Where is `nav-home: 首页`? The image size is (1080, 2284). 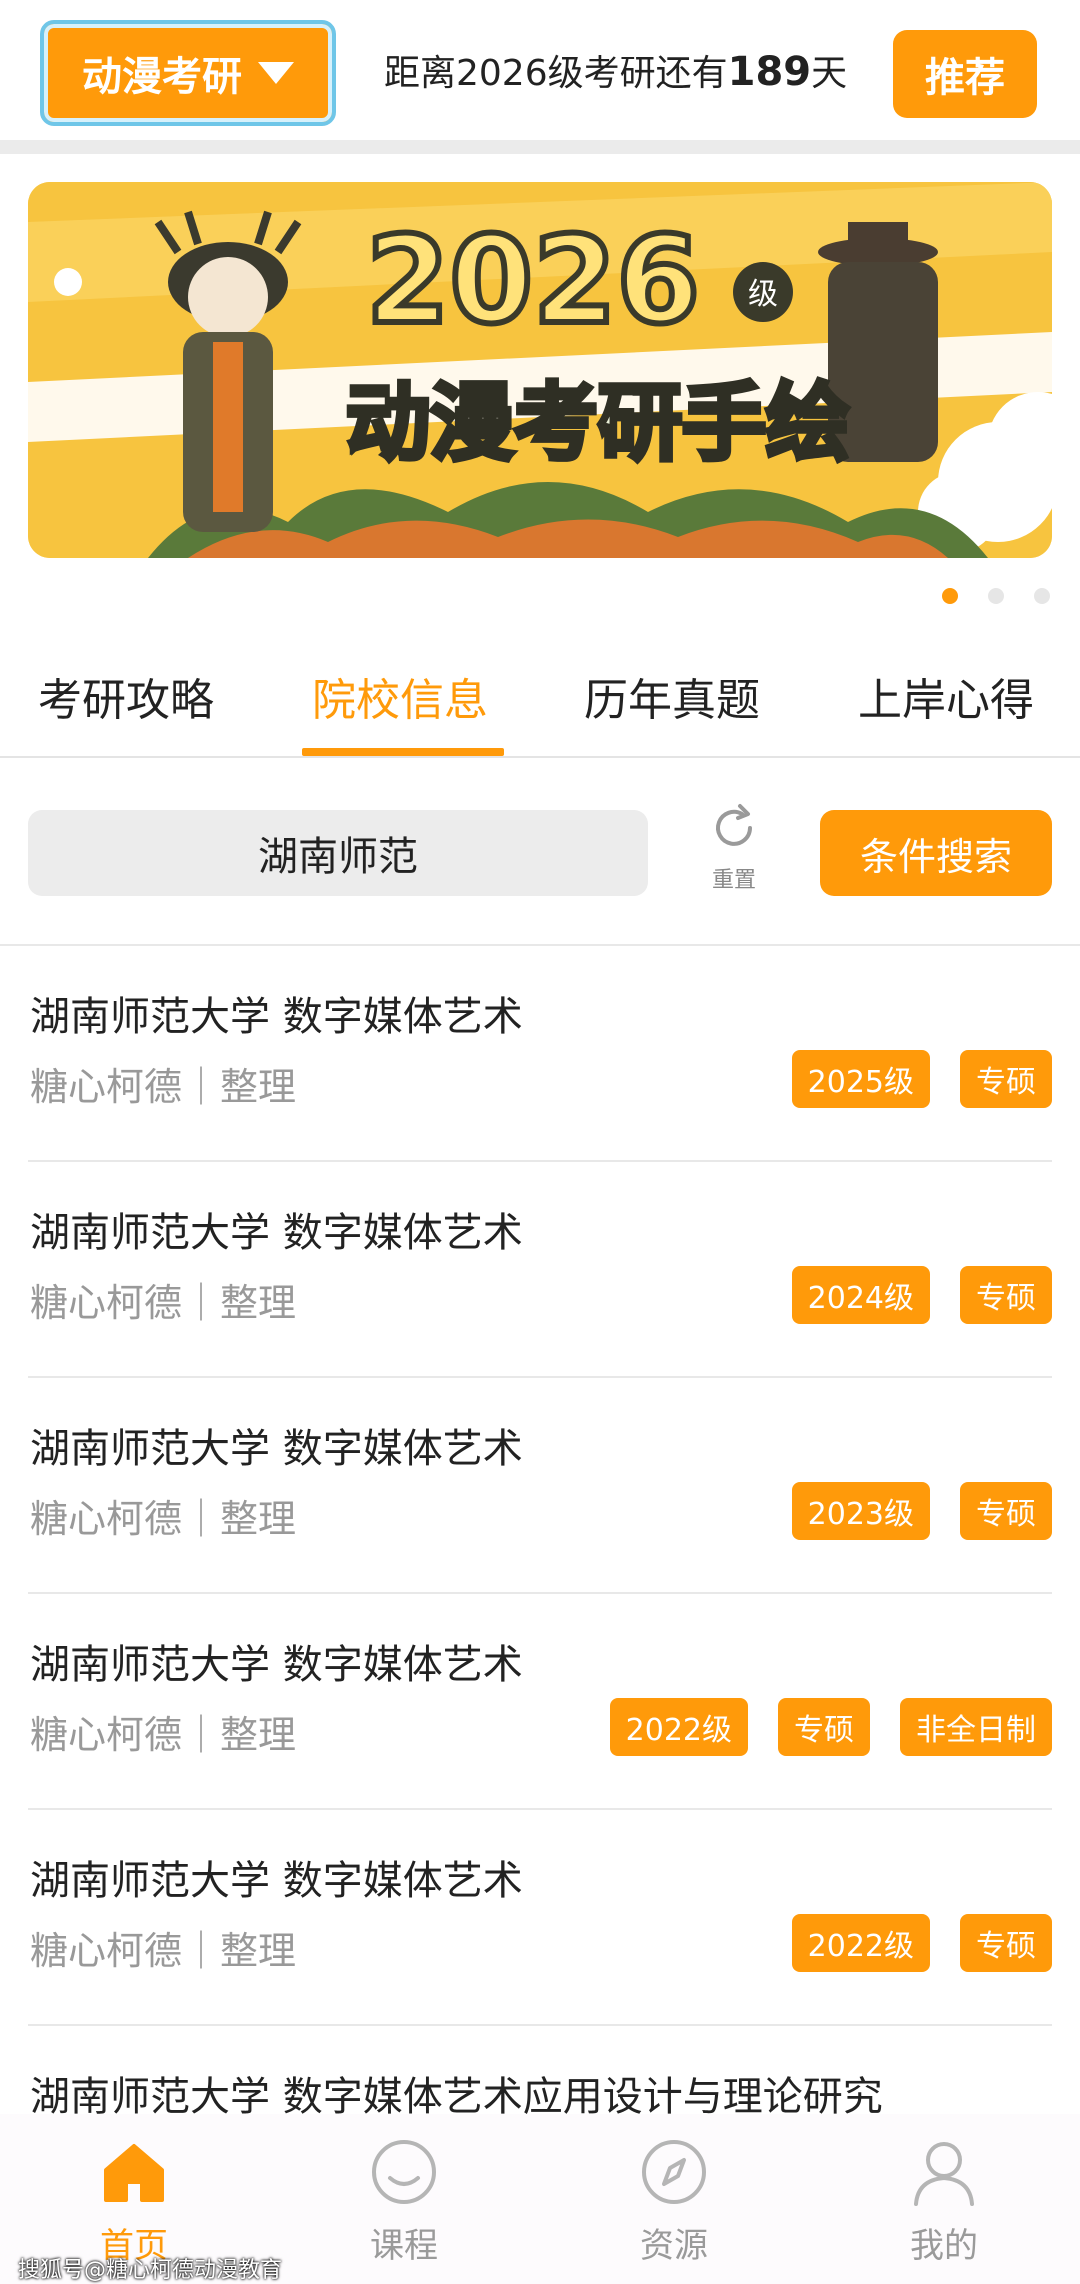
nav-home: 首页 is located at coordinates (134, 2201).